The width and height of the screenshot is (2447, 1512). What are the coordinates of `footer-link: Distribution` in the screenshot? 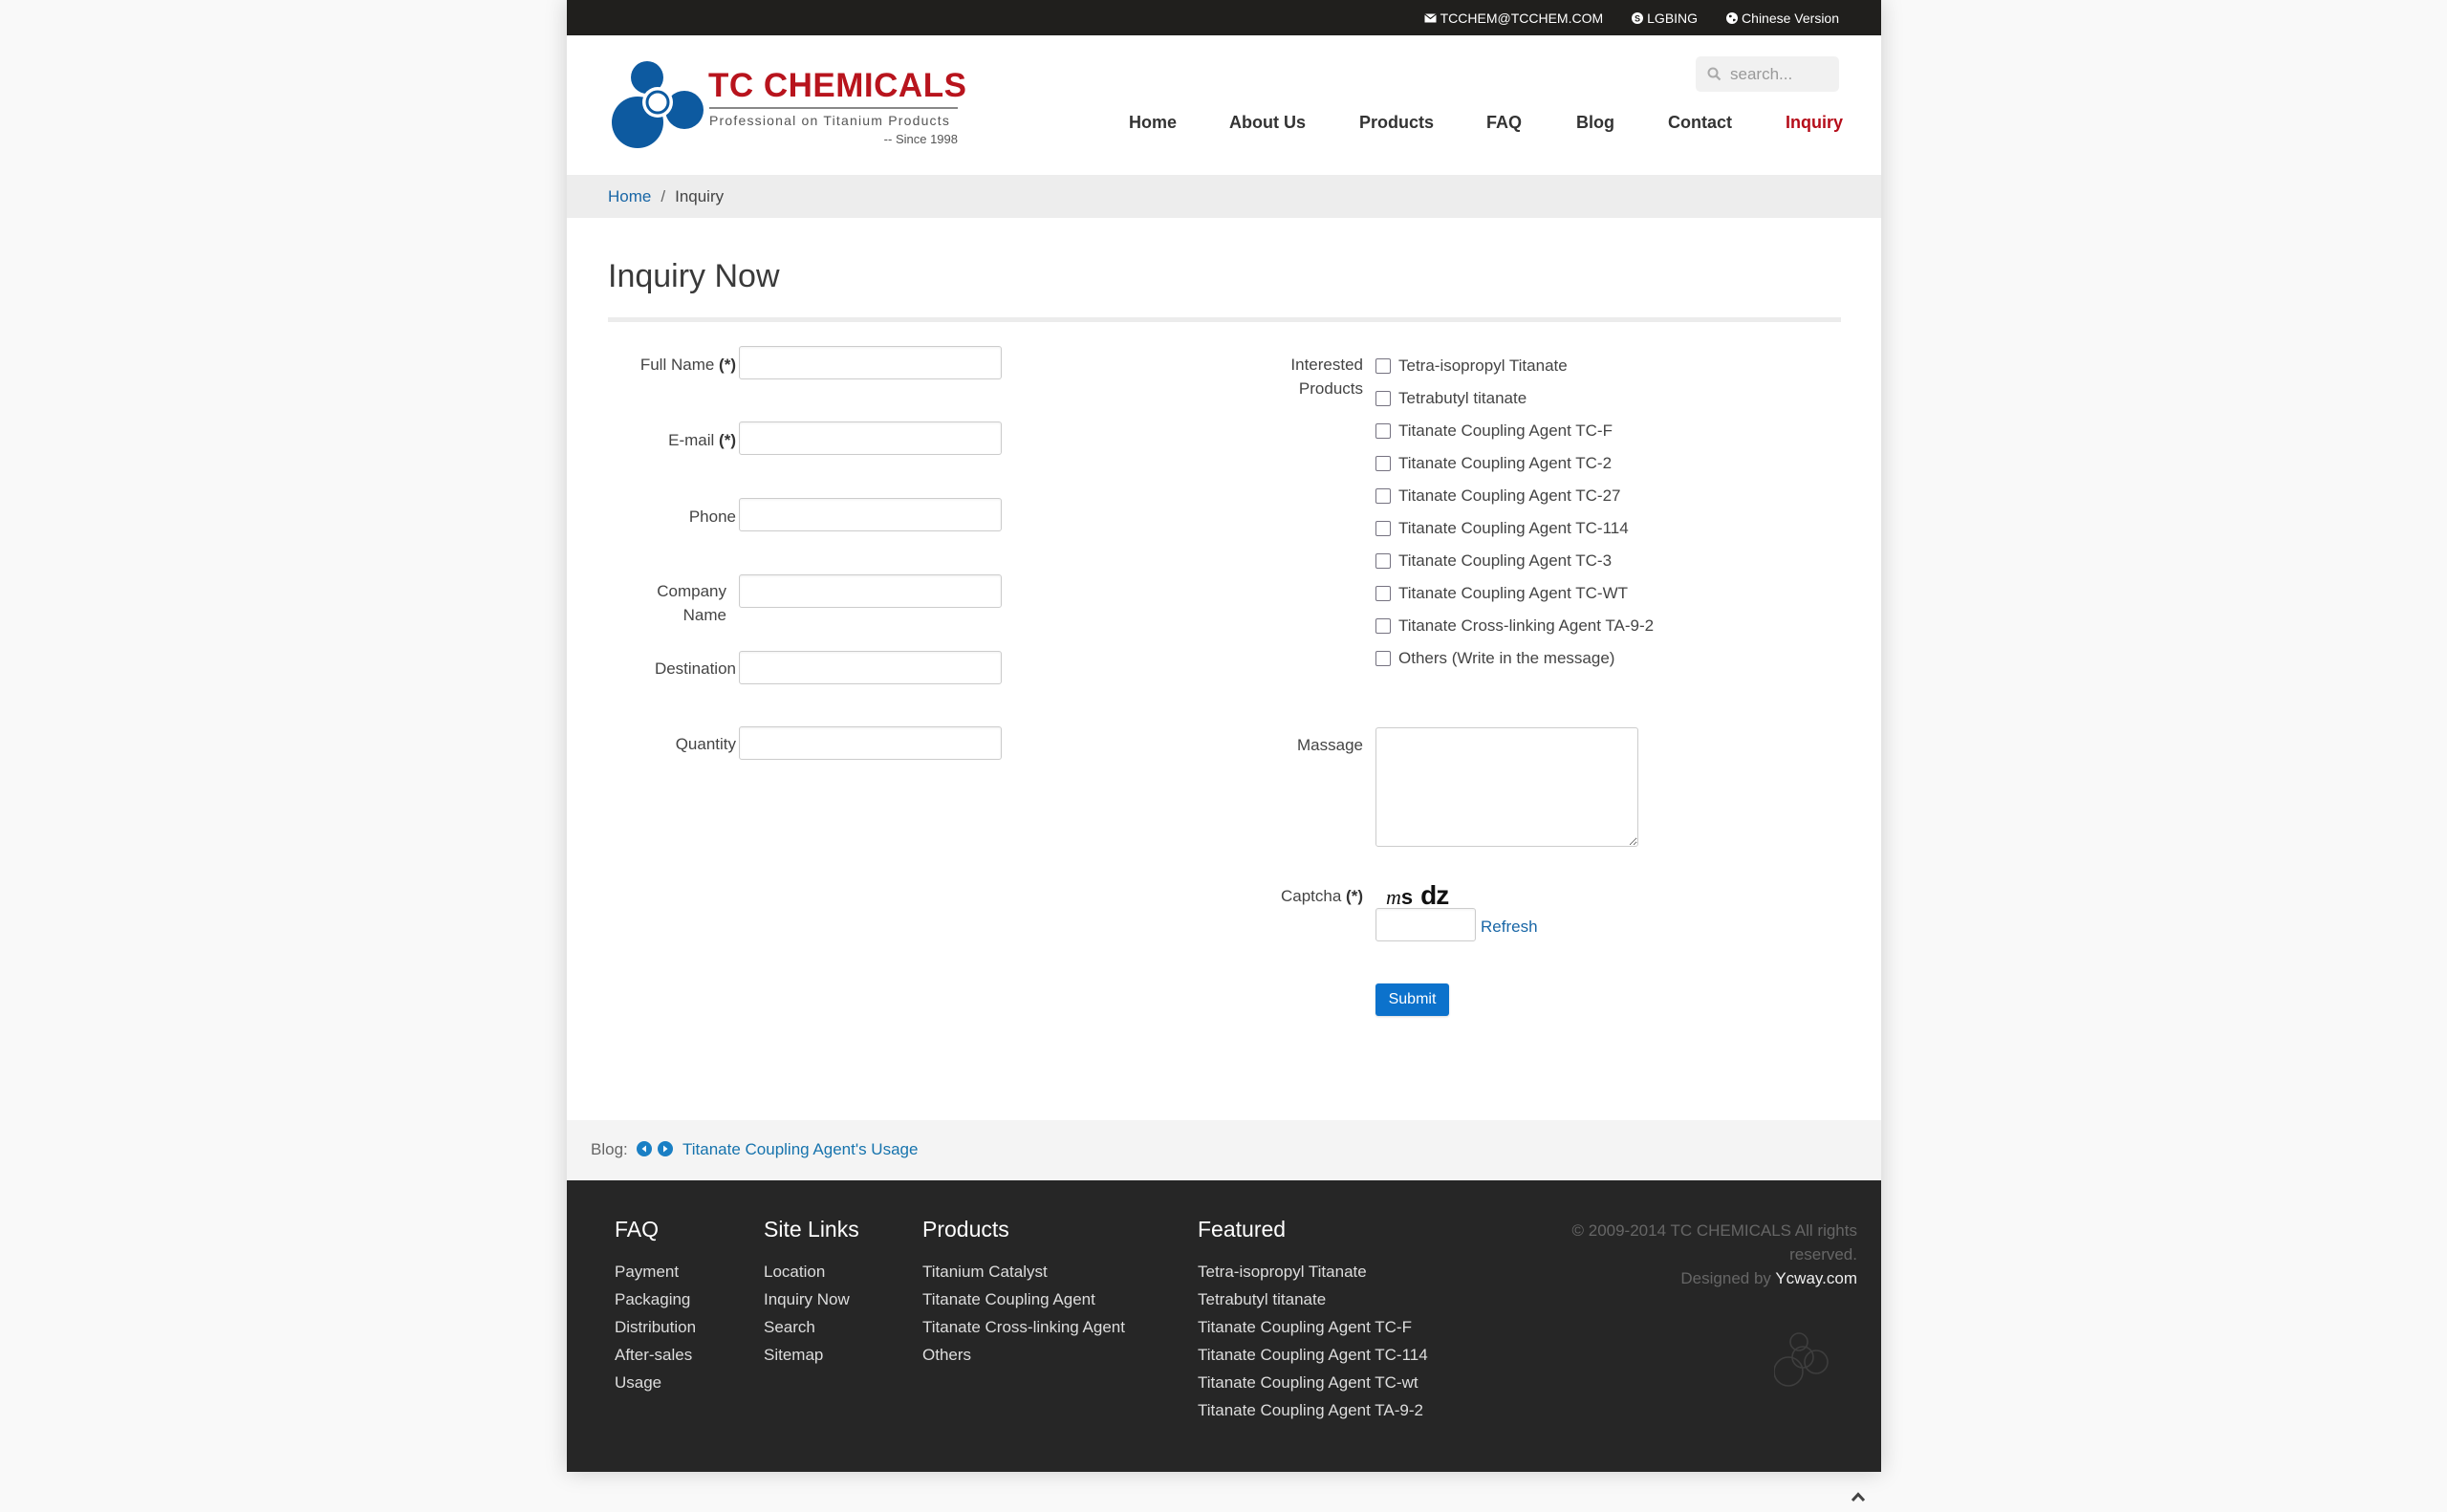 It's located at (655, 1327).